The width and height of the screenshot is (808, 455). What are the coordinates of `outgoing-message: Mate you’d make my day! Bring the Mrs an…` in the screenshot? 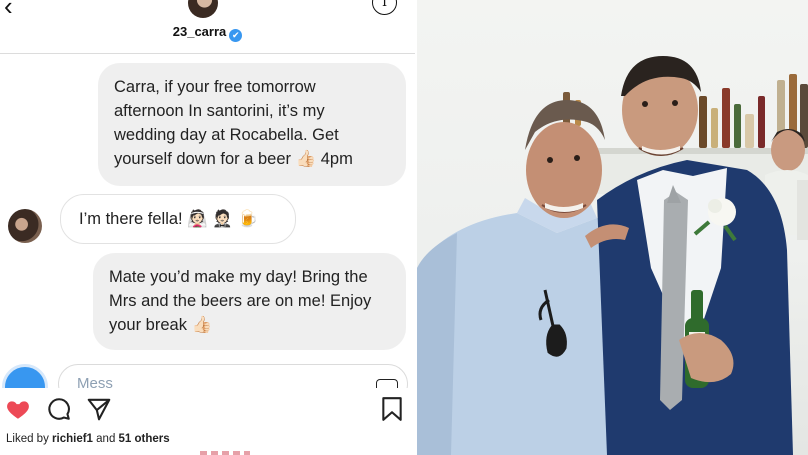 It's located at (249, 301).